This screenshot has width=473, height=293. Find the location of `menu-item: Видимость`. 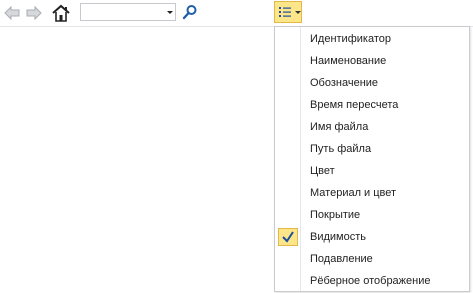

menu-item: Видимость is located at coordinates (372, 237).